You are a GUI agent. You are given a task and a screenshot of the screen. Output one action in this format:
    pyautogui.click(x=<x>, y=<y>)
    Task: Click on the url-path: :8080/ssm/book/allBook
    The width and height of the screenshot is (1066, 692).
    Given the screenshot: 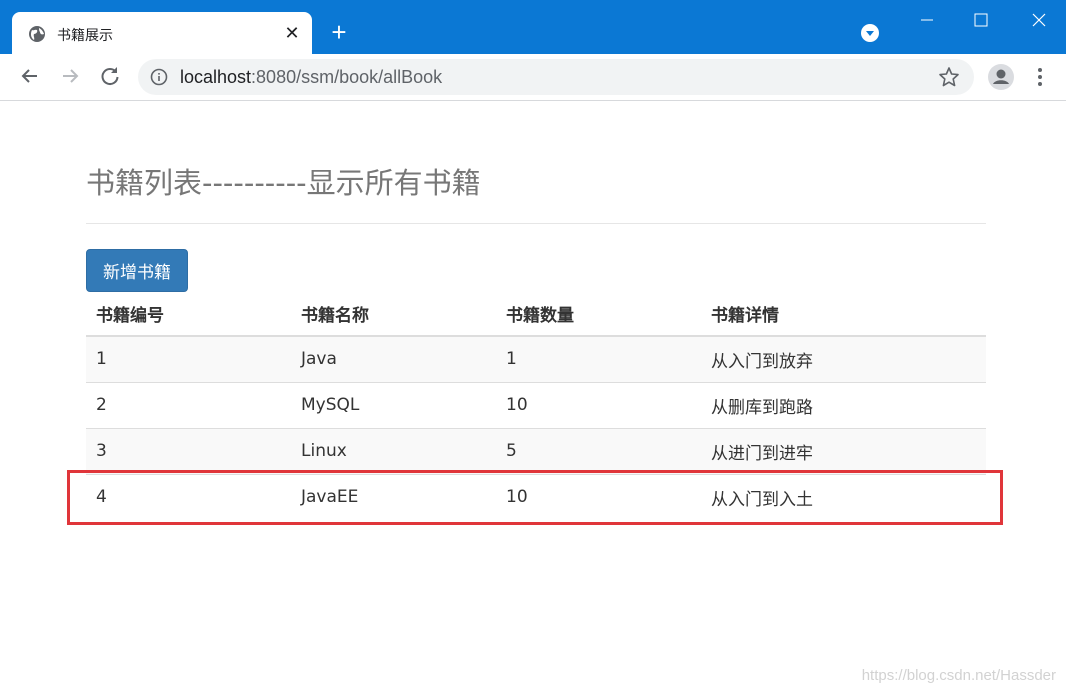 What is the action you would take?
    pyautogui.click(x=347, y=77)
    